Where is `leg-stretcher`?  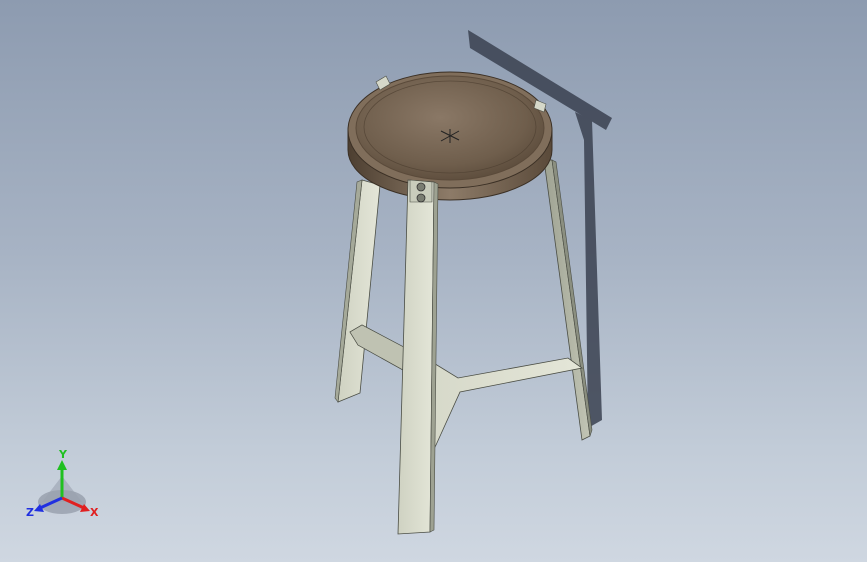 leg-stretcher is located at coordinates (466, 392).